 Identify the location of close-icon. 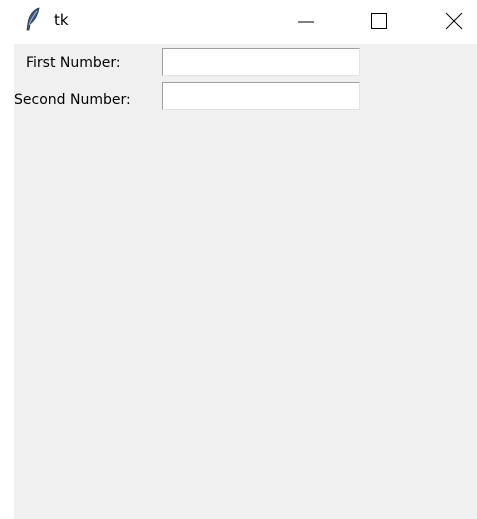
(454, 21).